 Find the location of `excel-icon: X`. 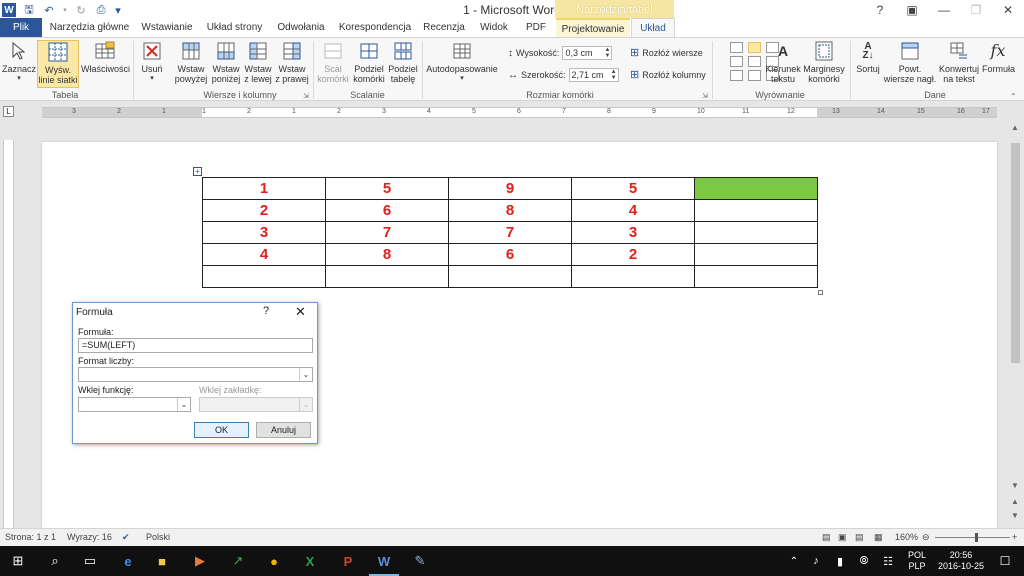

excel-icon: X is located at coordinates (310, 561).